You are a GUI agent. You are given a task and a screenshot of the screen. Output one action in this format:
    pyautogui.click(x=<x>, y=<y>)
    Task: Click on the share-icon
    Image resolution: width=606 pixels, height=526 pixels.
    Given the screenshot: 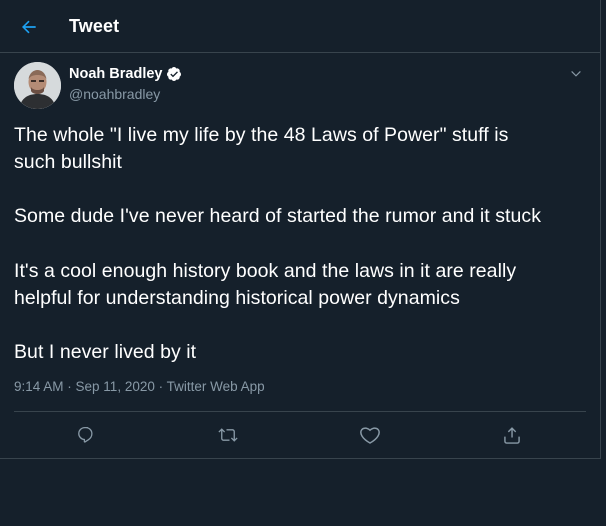 What is the action you would take?
    pyautogui.click(x=512, y=435)
    